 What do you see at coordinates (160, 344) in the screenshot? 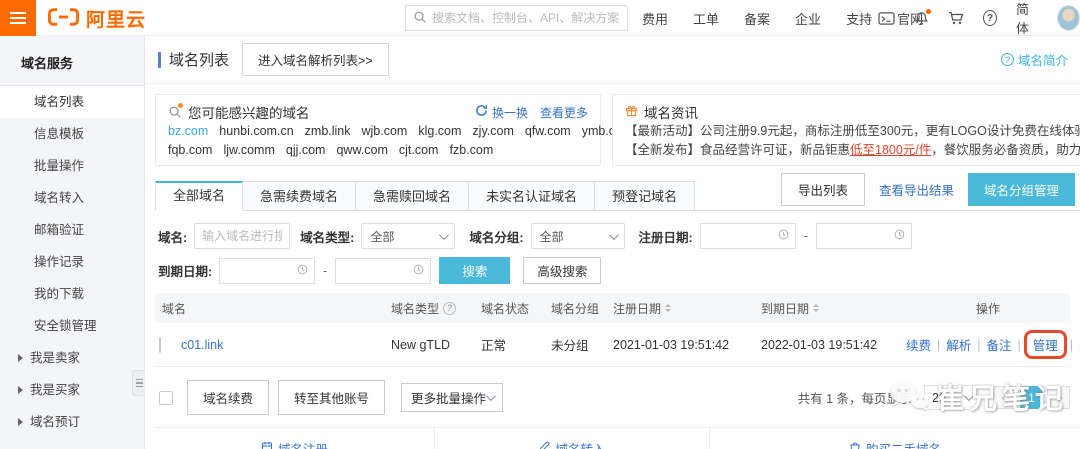
I see `row-checkbox` at bounding box center [160, 344].